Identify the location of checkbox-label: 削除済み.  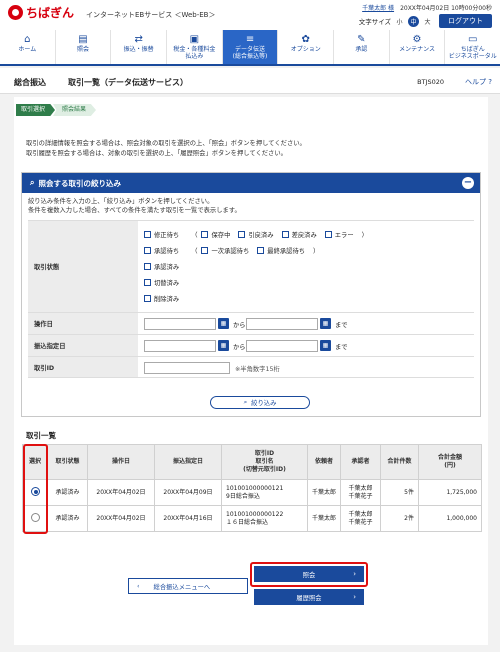
(167, 299).